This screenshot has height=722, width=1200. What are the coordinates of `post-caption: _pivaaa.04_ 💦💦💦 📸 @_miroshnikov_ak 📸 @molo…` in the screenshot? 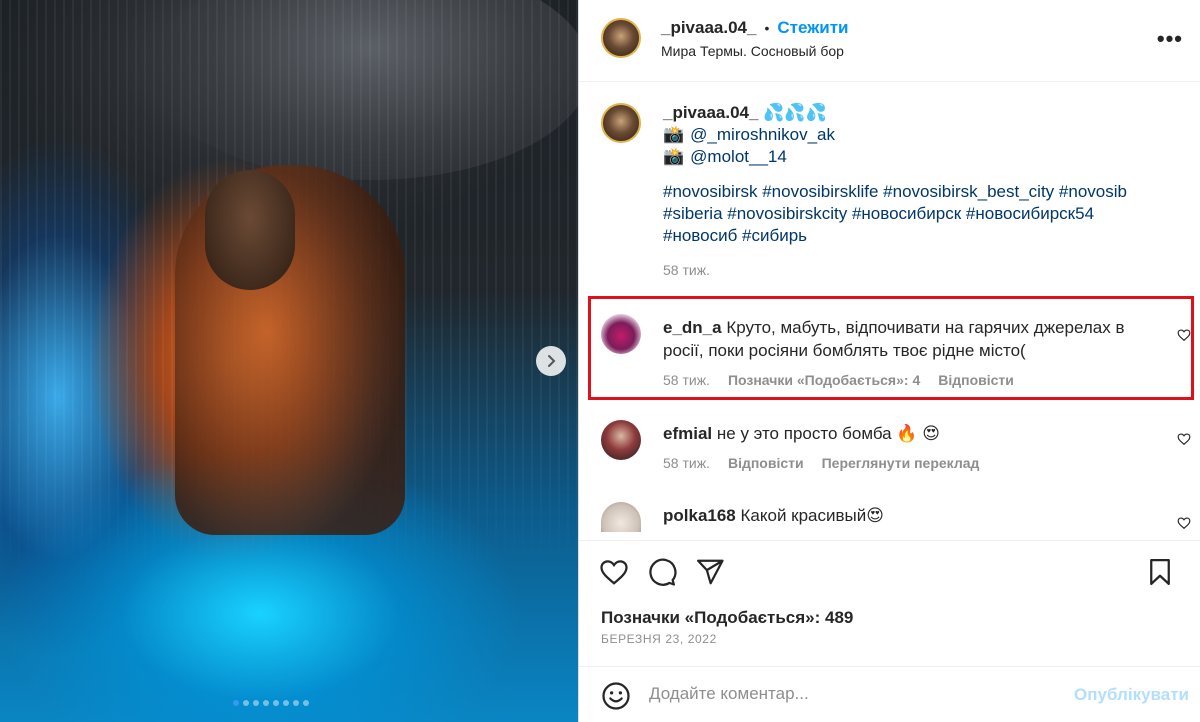 It's located at (918, 191).